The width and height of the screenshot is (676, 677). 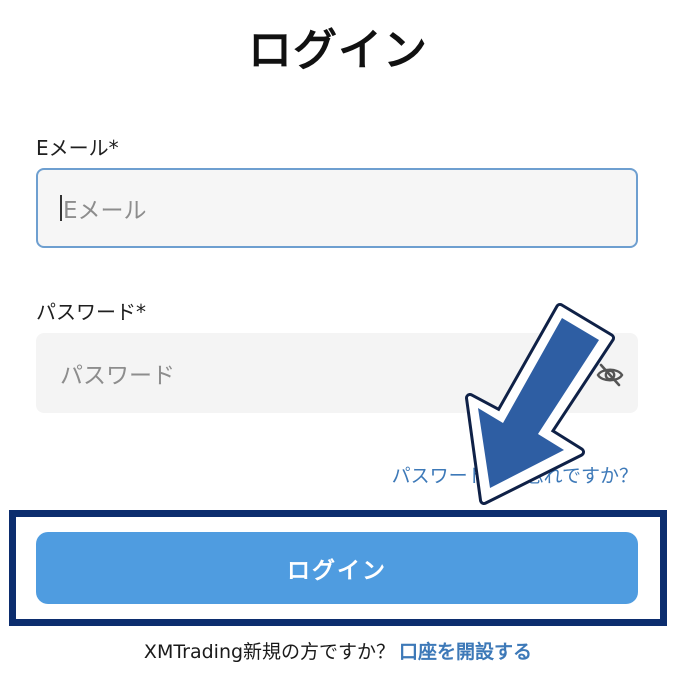 What do you see at coordinates (77, 148) in the screenshot?
I see `email-label: Eメール*` at bounding box center [77, 148].